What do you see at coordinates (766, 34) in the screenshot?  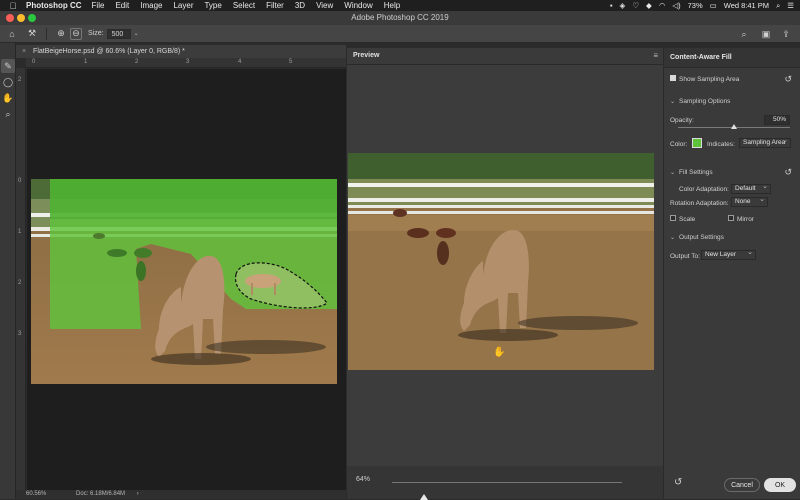 I see `workspace-icon: ▣` at bounding box center [766, 34].